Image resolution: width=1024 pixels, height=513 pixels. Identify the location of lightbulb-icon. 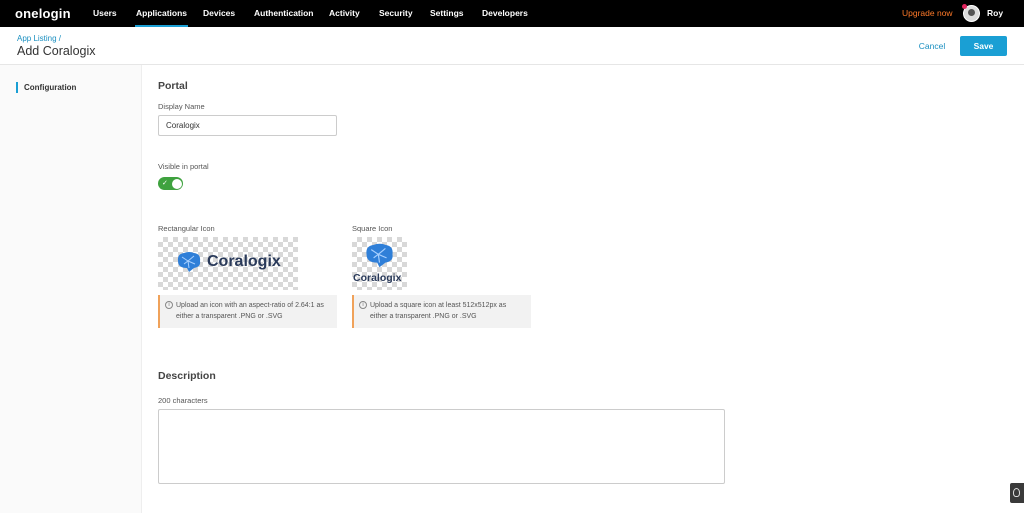
(1016, 492).